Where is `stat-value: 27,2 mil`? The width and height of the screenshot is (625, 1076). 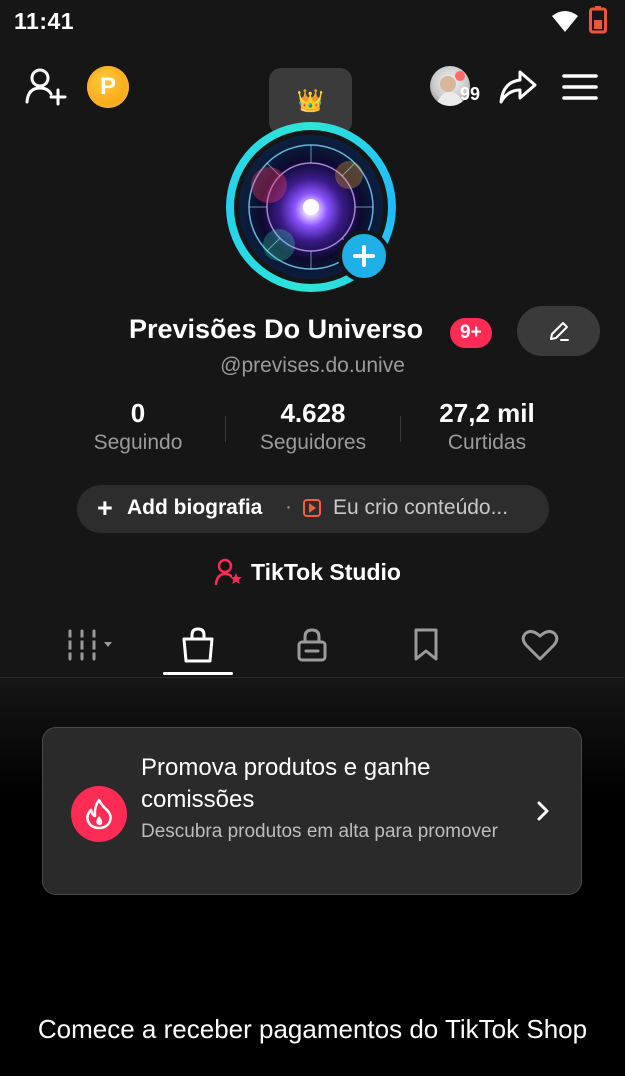
stat-value: 27,2 mil is located at coordinates (487, 413).